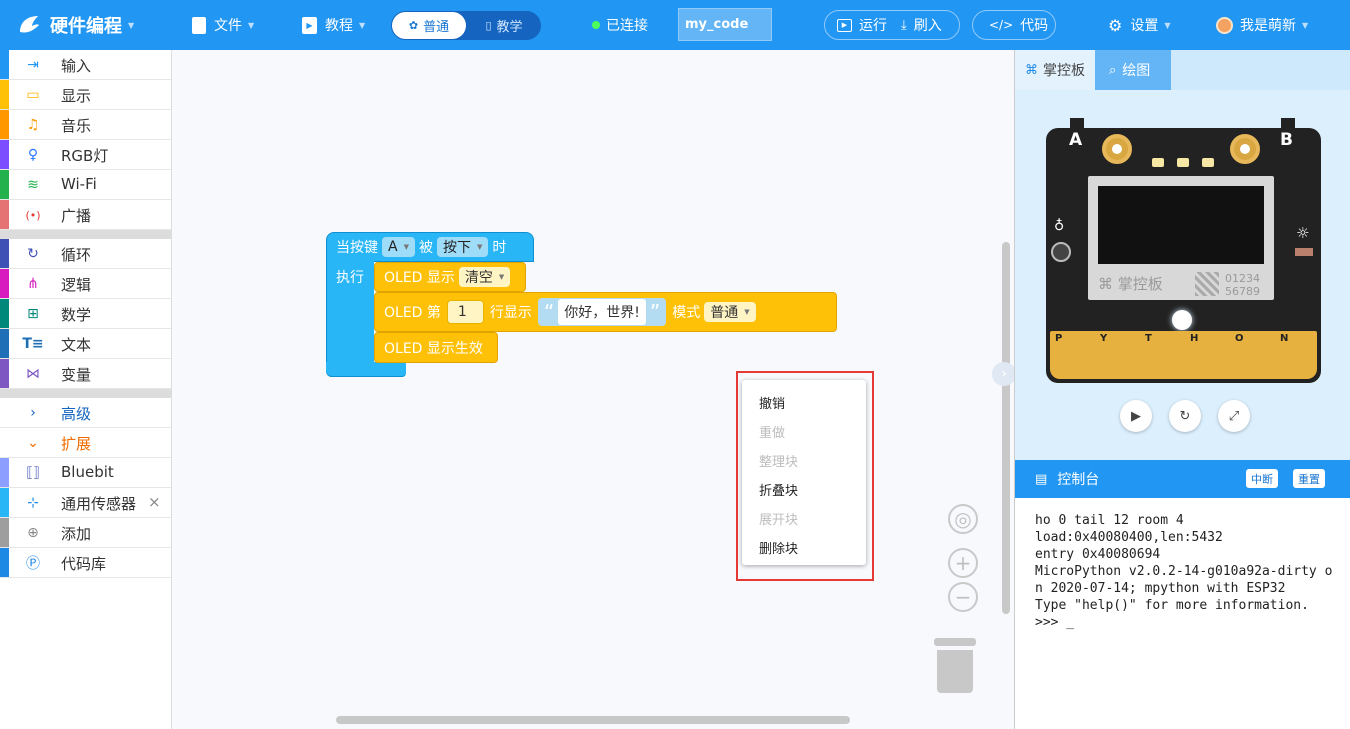 The width and height of the screenshot is (1350, 729). What do you see at coordinates (85, 215) in the screenshot?
I see `category-broadcast: (•) 广播` at bounding box center [85, 215].